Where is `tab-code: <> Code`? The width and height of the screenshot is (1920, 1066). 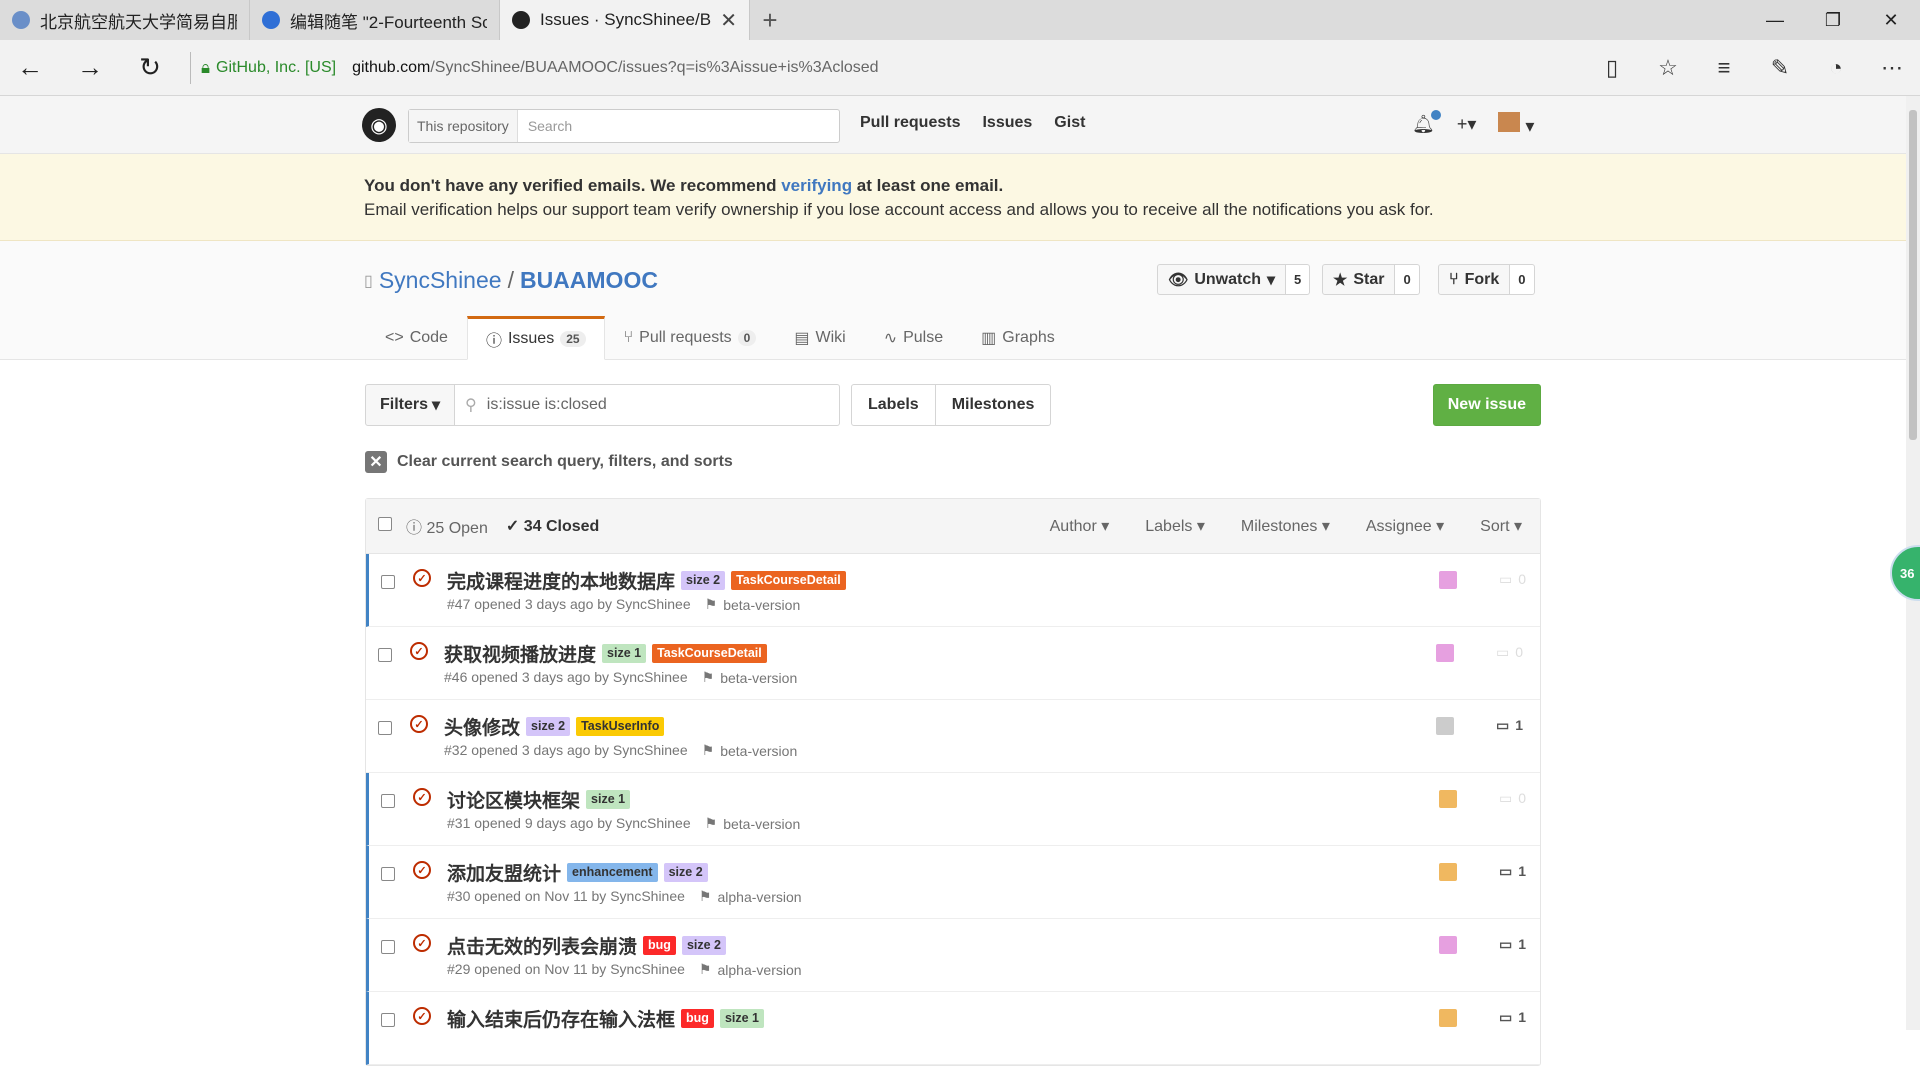 tab-code: <> Code is located at coordinates (416, 338).